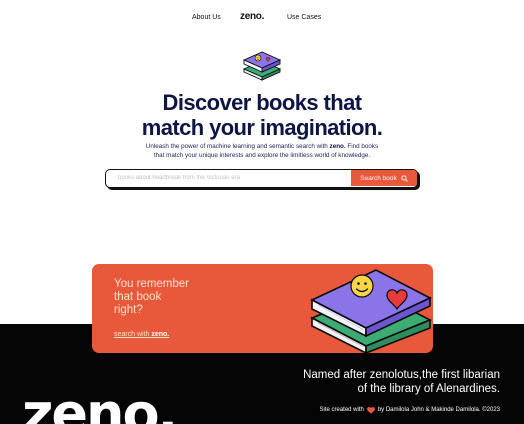 Image resolution: width=524 pixels, height=424 pixels. I want to click on nav-logo: zeno., so click(252, 17).